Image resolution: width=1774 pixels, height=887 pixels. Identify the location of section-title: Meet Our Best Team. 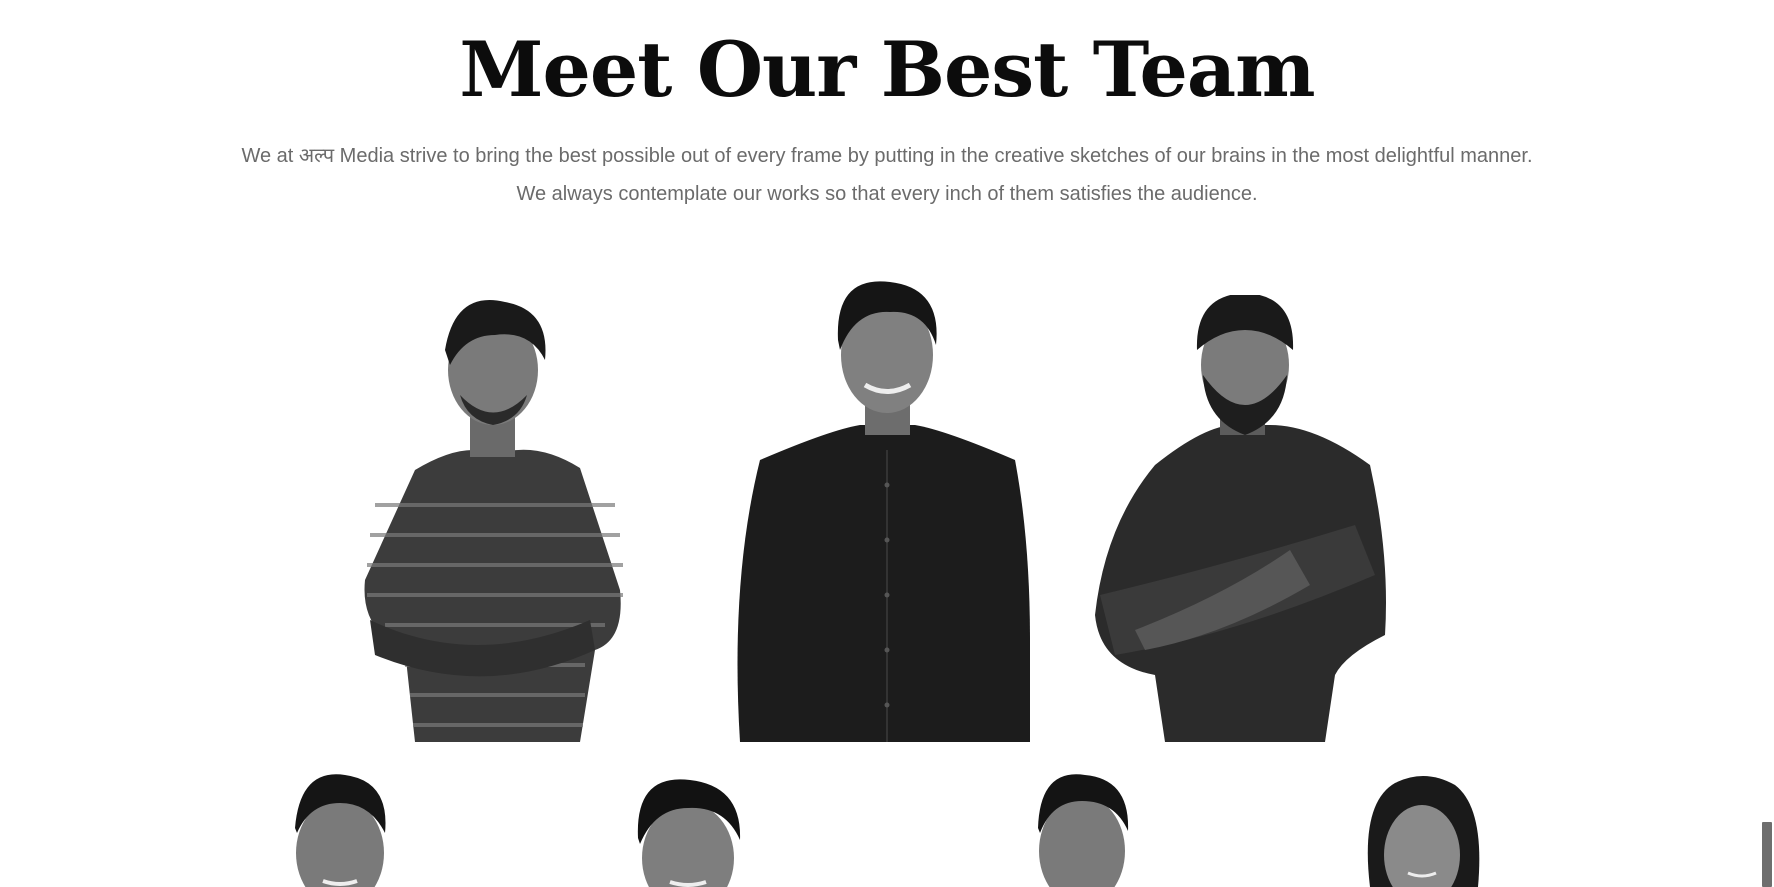
(887, 69).